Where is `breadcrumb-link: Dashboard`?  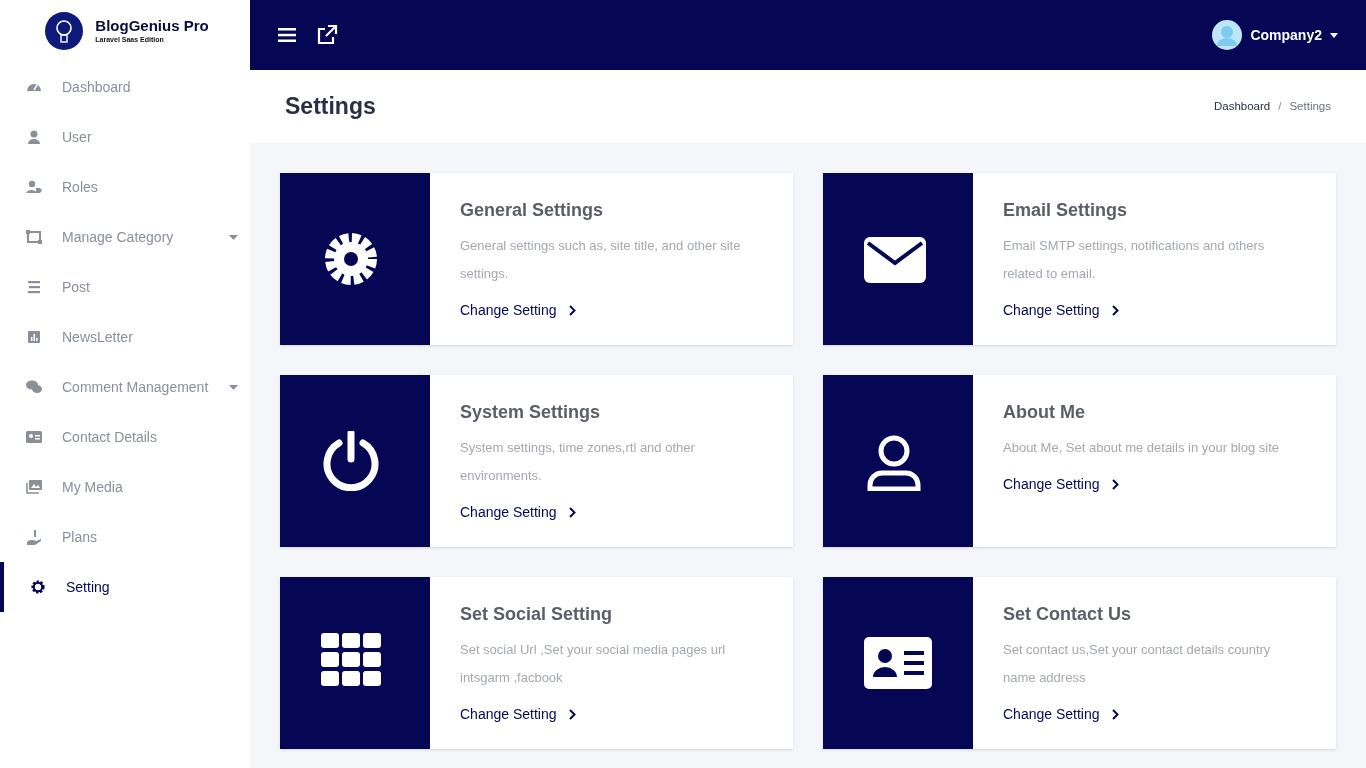 breadcrumb-link: Dashboard is located at coordinates (1242, 106).